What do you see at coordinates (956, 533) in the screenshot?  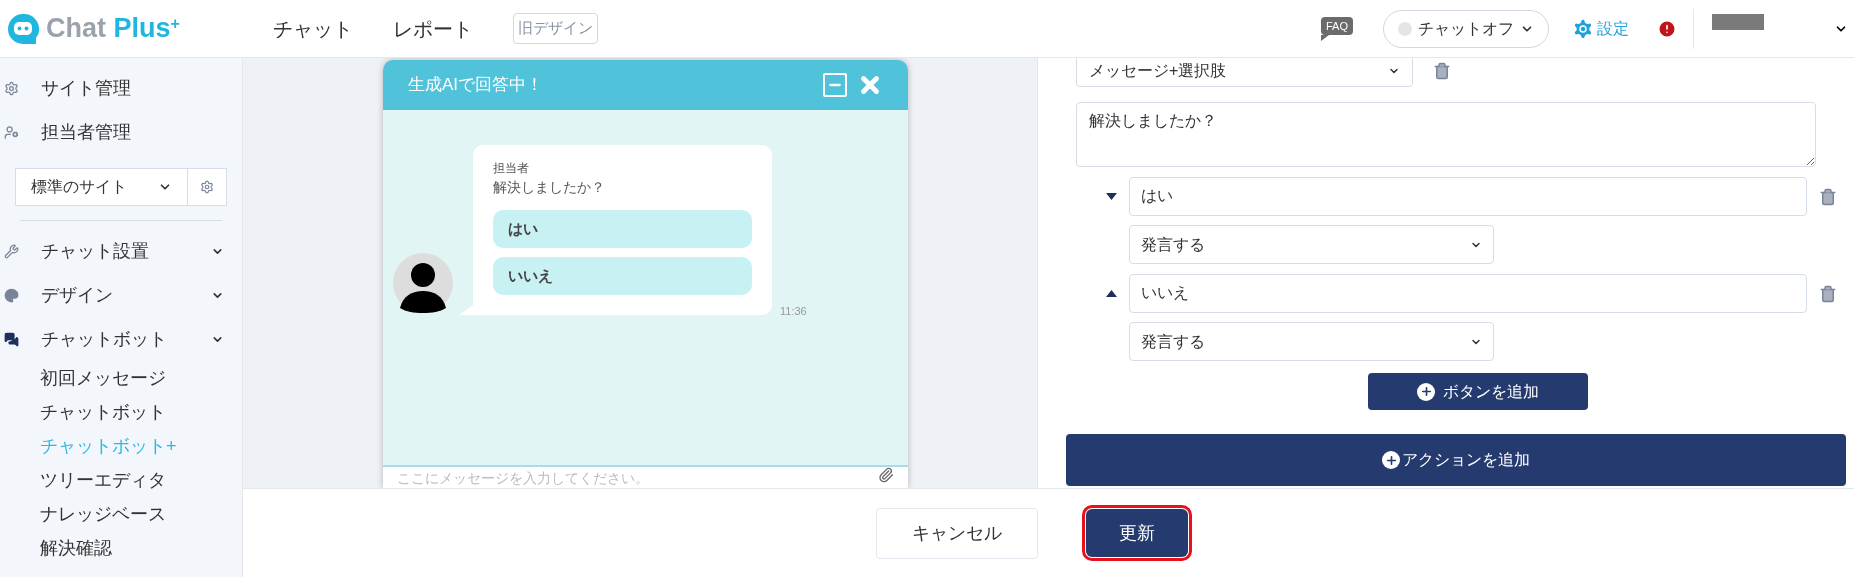 I see `cancel-button: キャンセル` at bounding box center [956, 533].